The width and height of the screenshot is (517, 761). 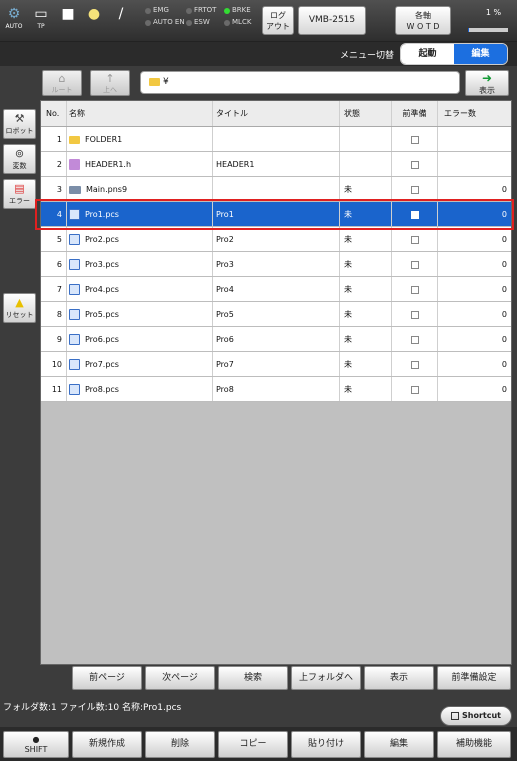 I want to click on show-button: ➜ 表示, so click(x=487, y=83).